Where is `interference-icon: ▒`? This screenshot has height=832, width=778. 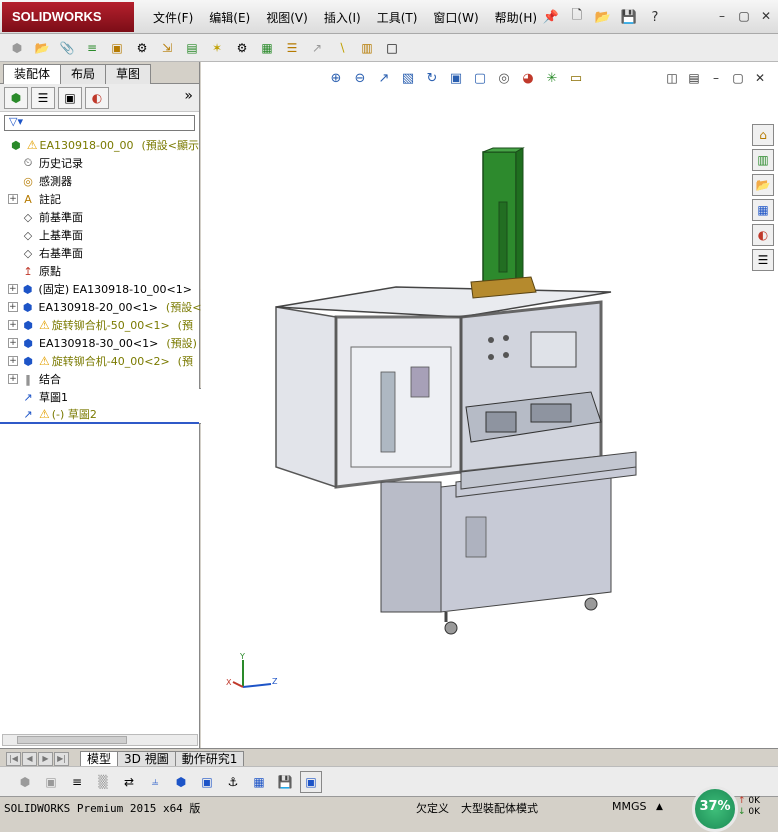
interference-icon: ▒ is located at coordinates (103, 782).